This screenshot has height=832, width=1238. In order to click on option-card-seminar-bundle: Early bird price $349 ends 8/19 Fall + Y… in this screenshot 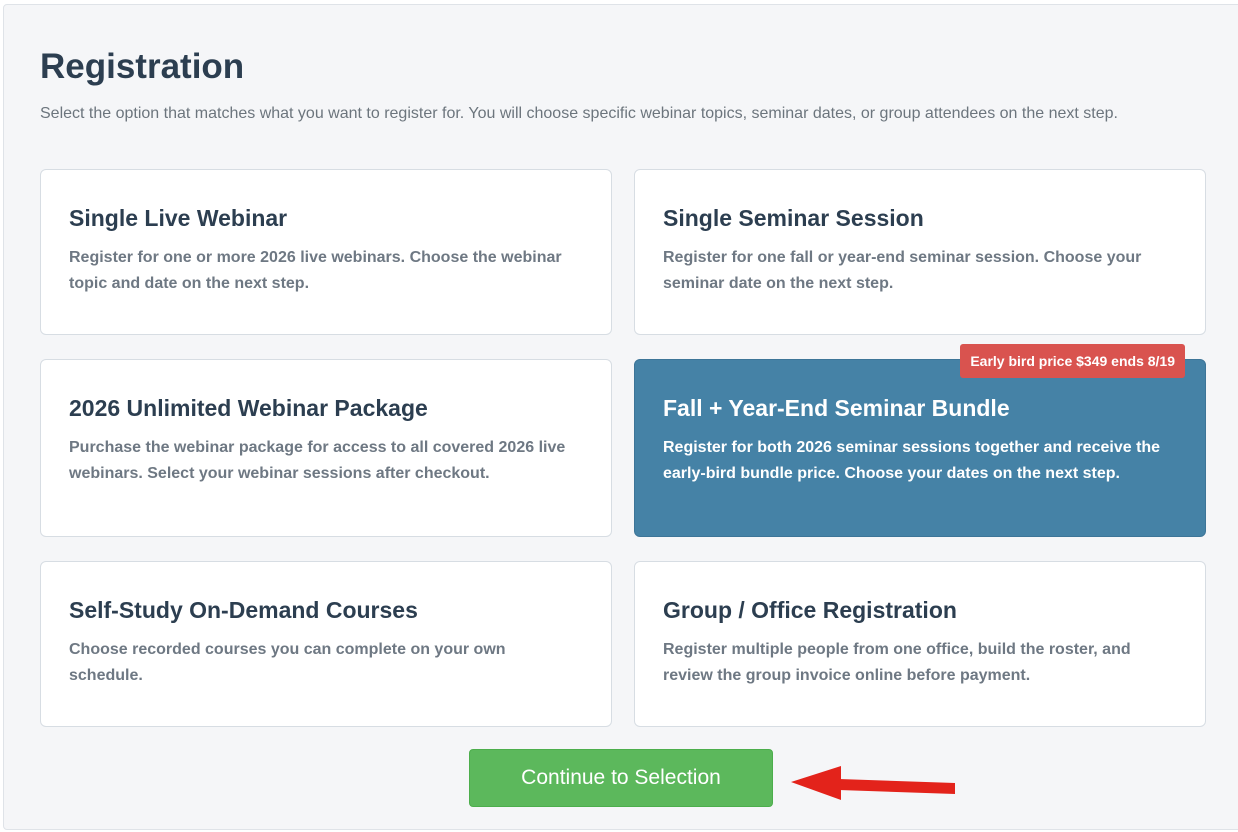, I will do `click(920, 440)`.